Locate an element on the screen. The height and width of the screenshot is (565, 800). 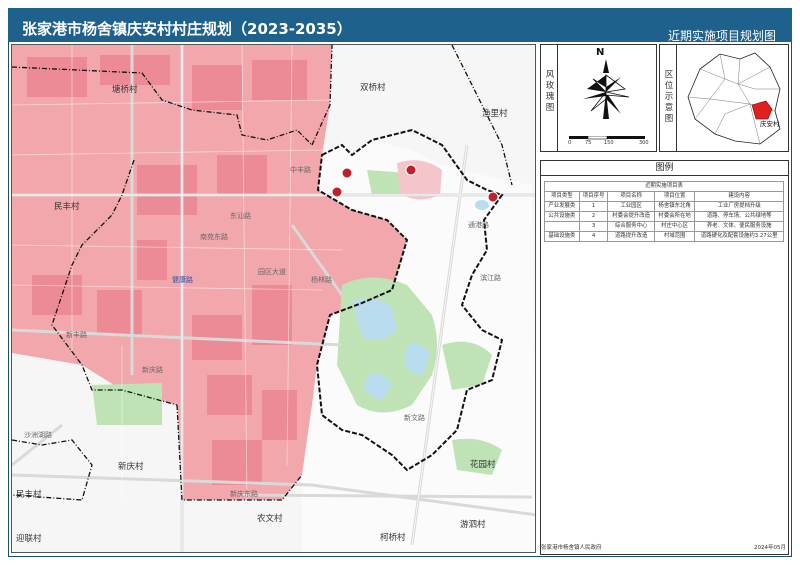
table-cell: 村委会提升改造 is located at coordinates (631, 216).